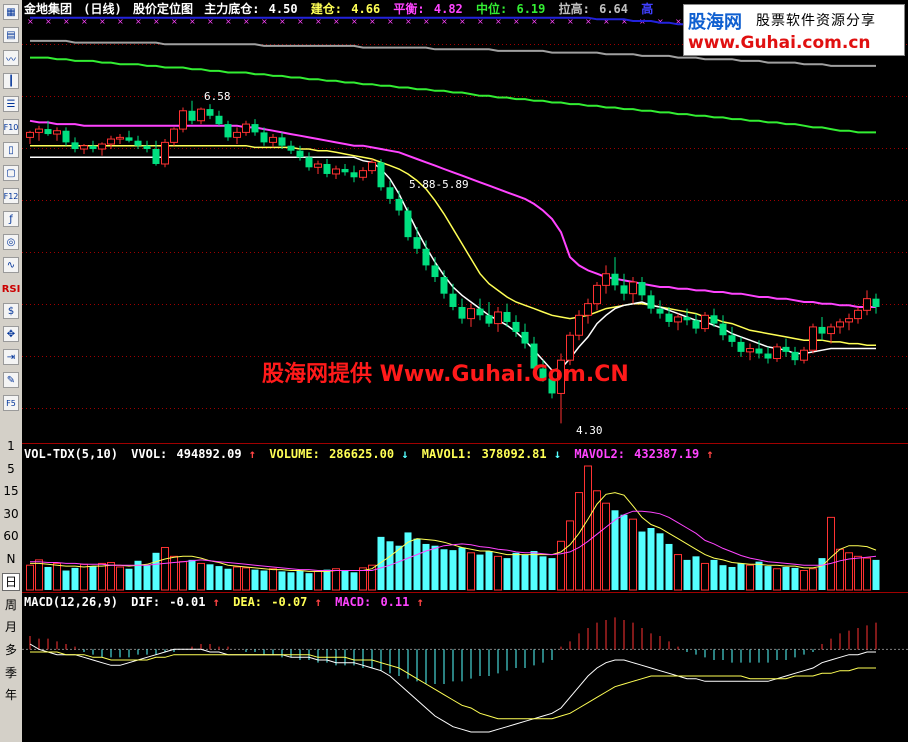 The height and width of the screenshot is (742, 908). I want to click on table-icon: ▤, so click(11, 35).